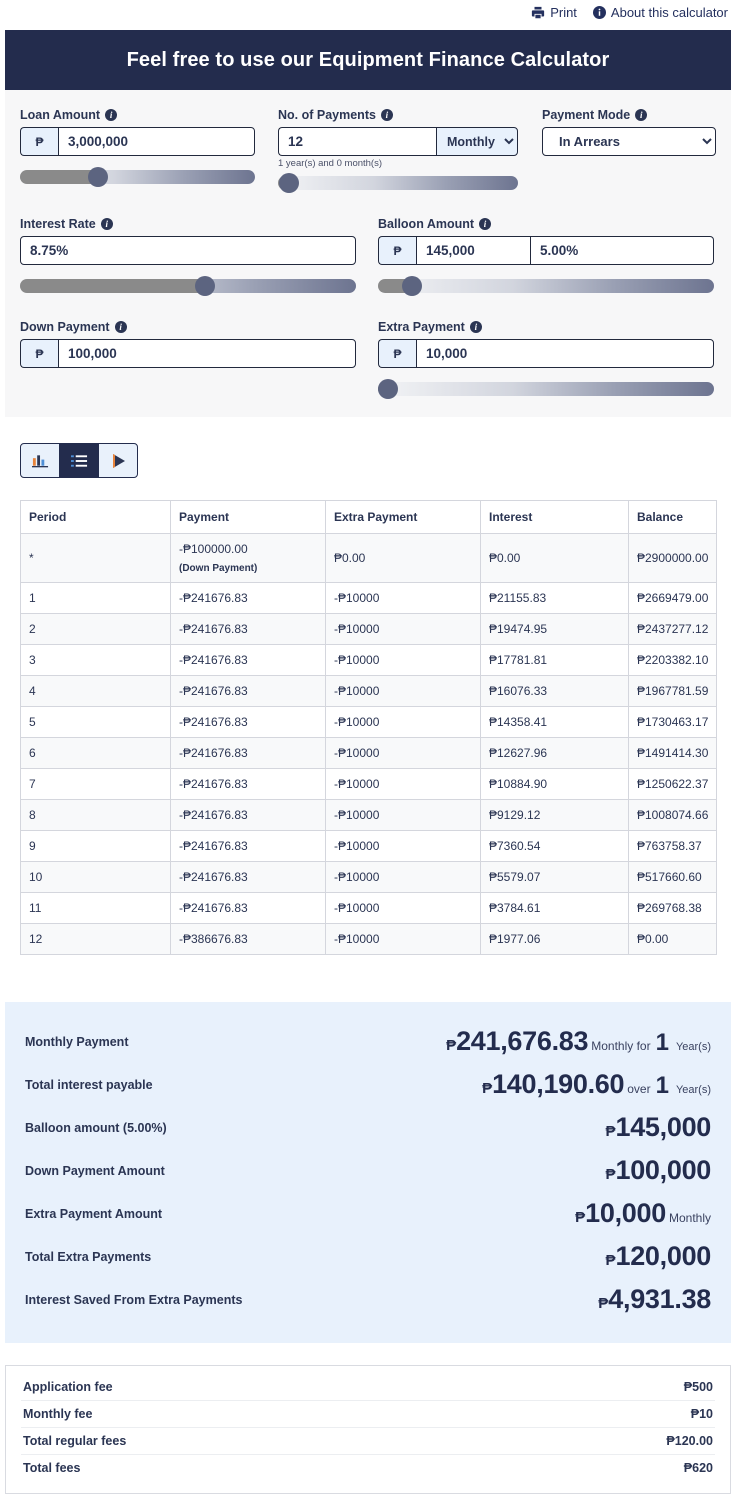 This screenshot has height=1494, width=736. I want to click on period-cell: 2, so click(95, 629).